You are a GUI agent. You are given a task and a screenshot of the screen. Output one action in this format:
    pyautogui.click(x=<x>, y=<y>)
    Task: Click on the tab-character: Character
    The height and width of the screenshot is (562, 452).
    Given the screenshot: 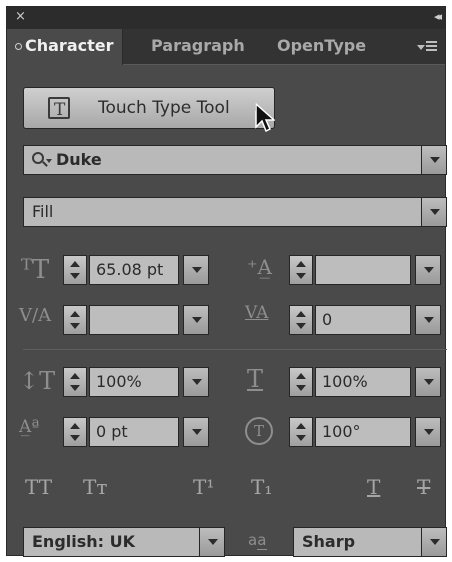 What is the action you would take?
    pyautogui.click(x=65, y=47)
    